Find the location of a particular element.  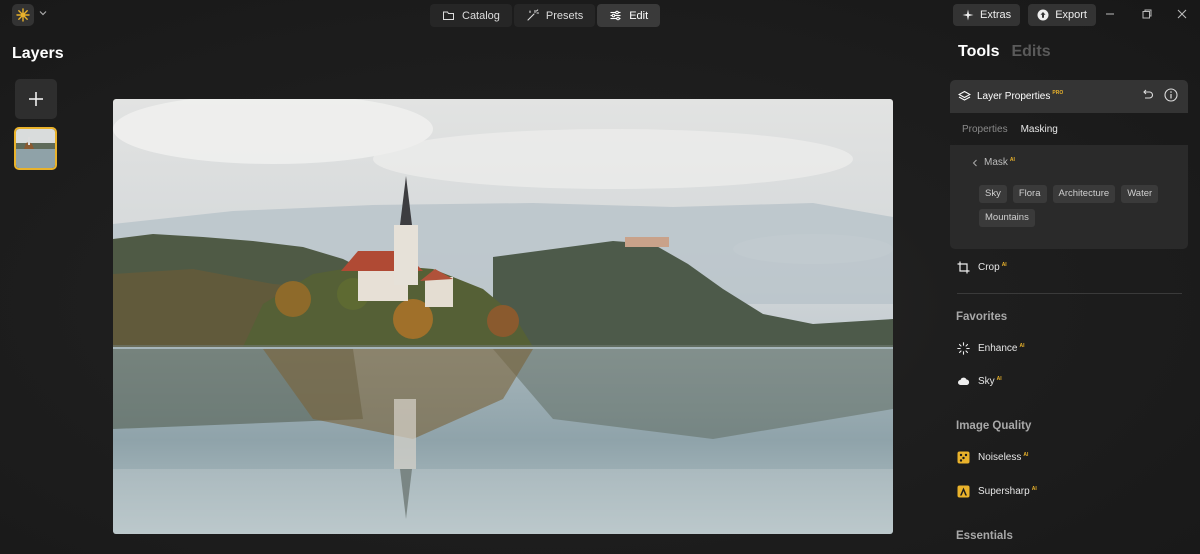

tool-crop: Crop AI is located at coordinates (982, 267).